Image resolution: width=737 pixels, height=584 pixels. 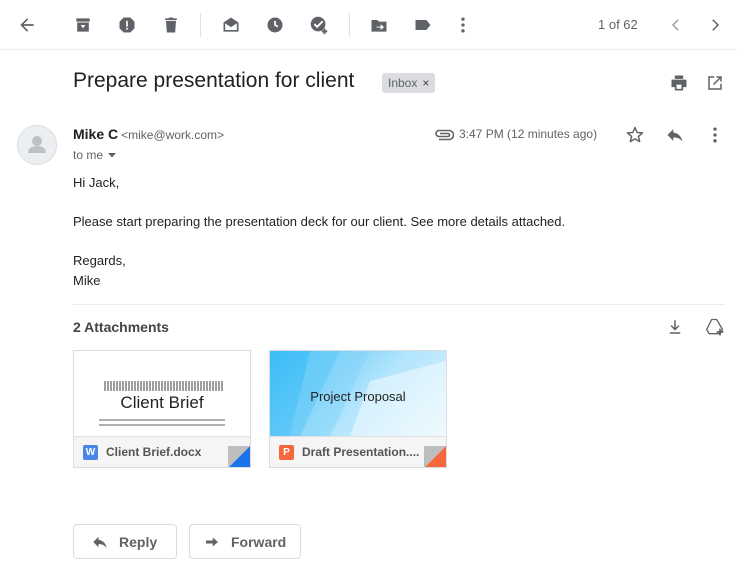 What do you see at coordinates (99, 260) in the screenshot?
I see `body-signoff: Regards,` at bounding box center [99, 260].